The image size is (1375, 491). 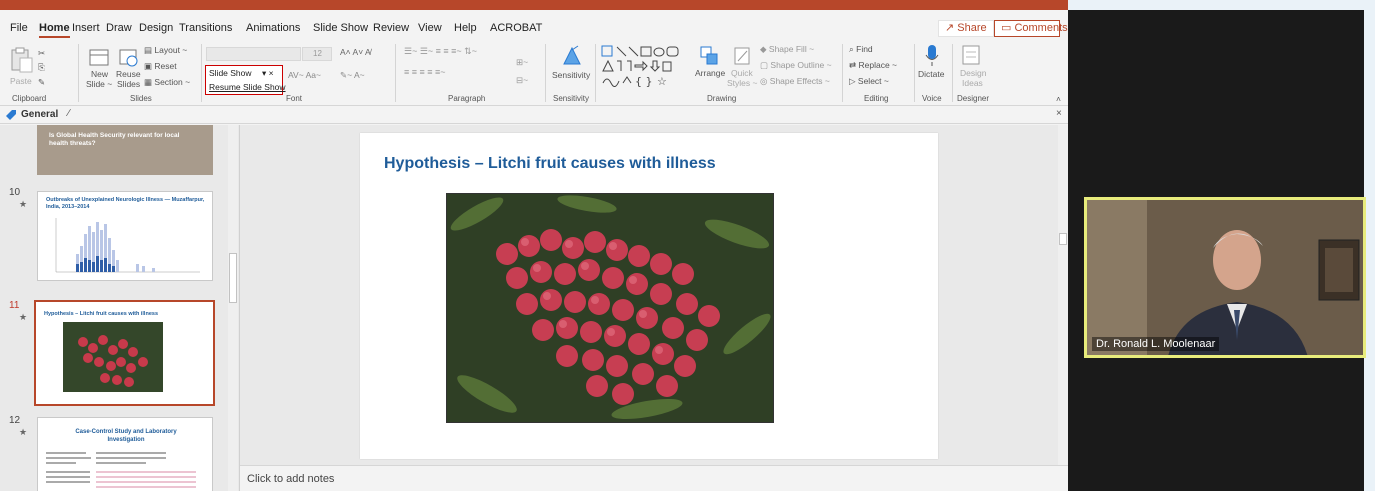 I want to click on collapse-ribbon-icon: ˄, so click(x=1058, y=99).